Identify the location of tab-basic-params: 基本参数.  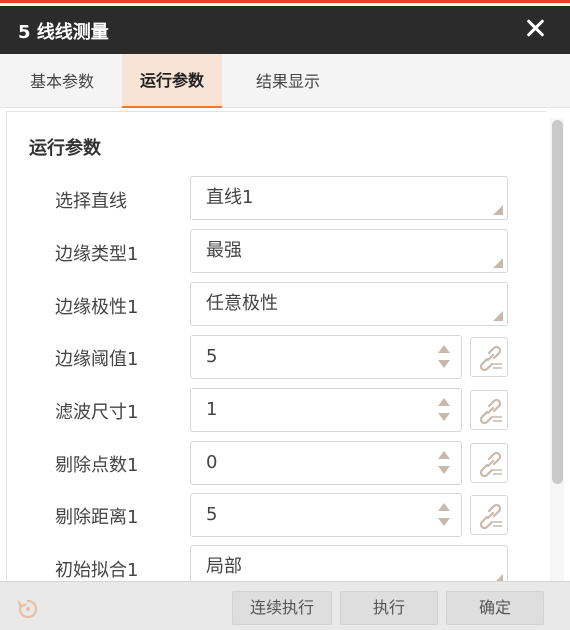
(62, 88).